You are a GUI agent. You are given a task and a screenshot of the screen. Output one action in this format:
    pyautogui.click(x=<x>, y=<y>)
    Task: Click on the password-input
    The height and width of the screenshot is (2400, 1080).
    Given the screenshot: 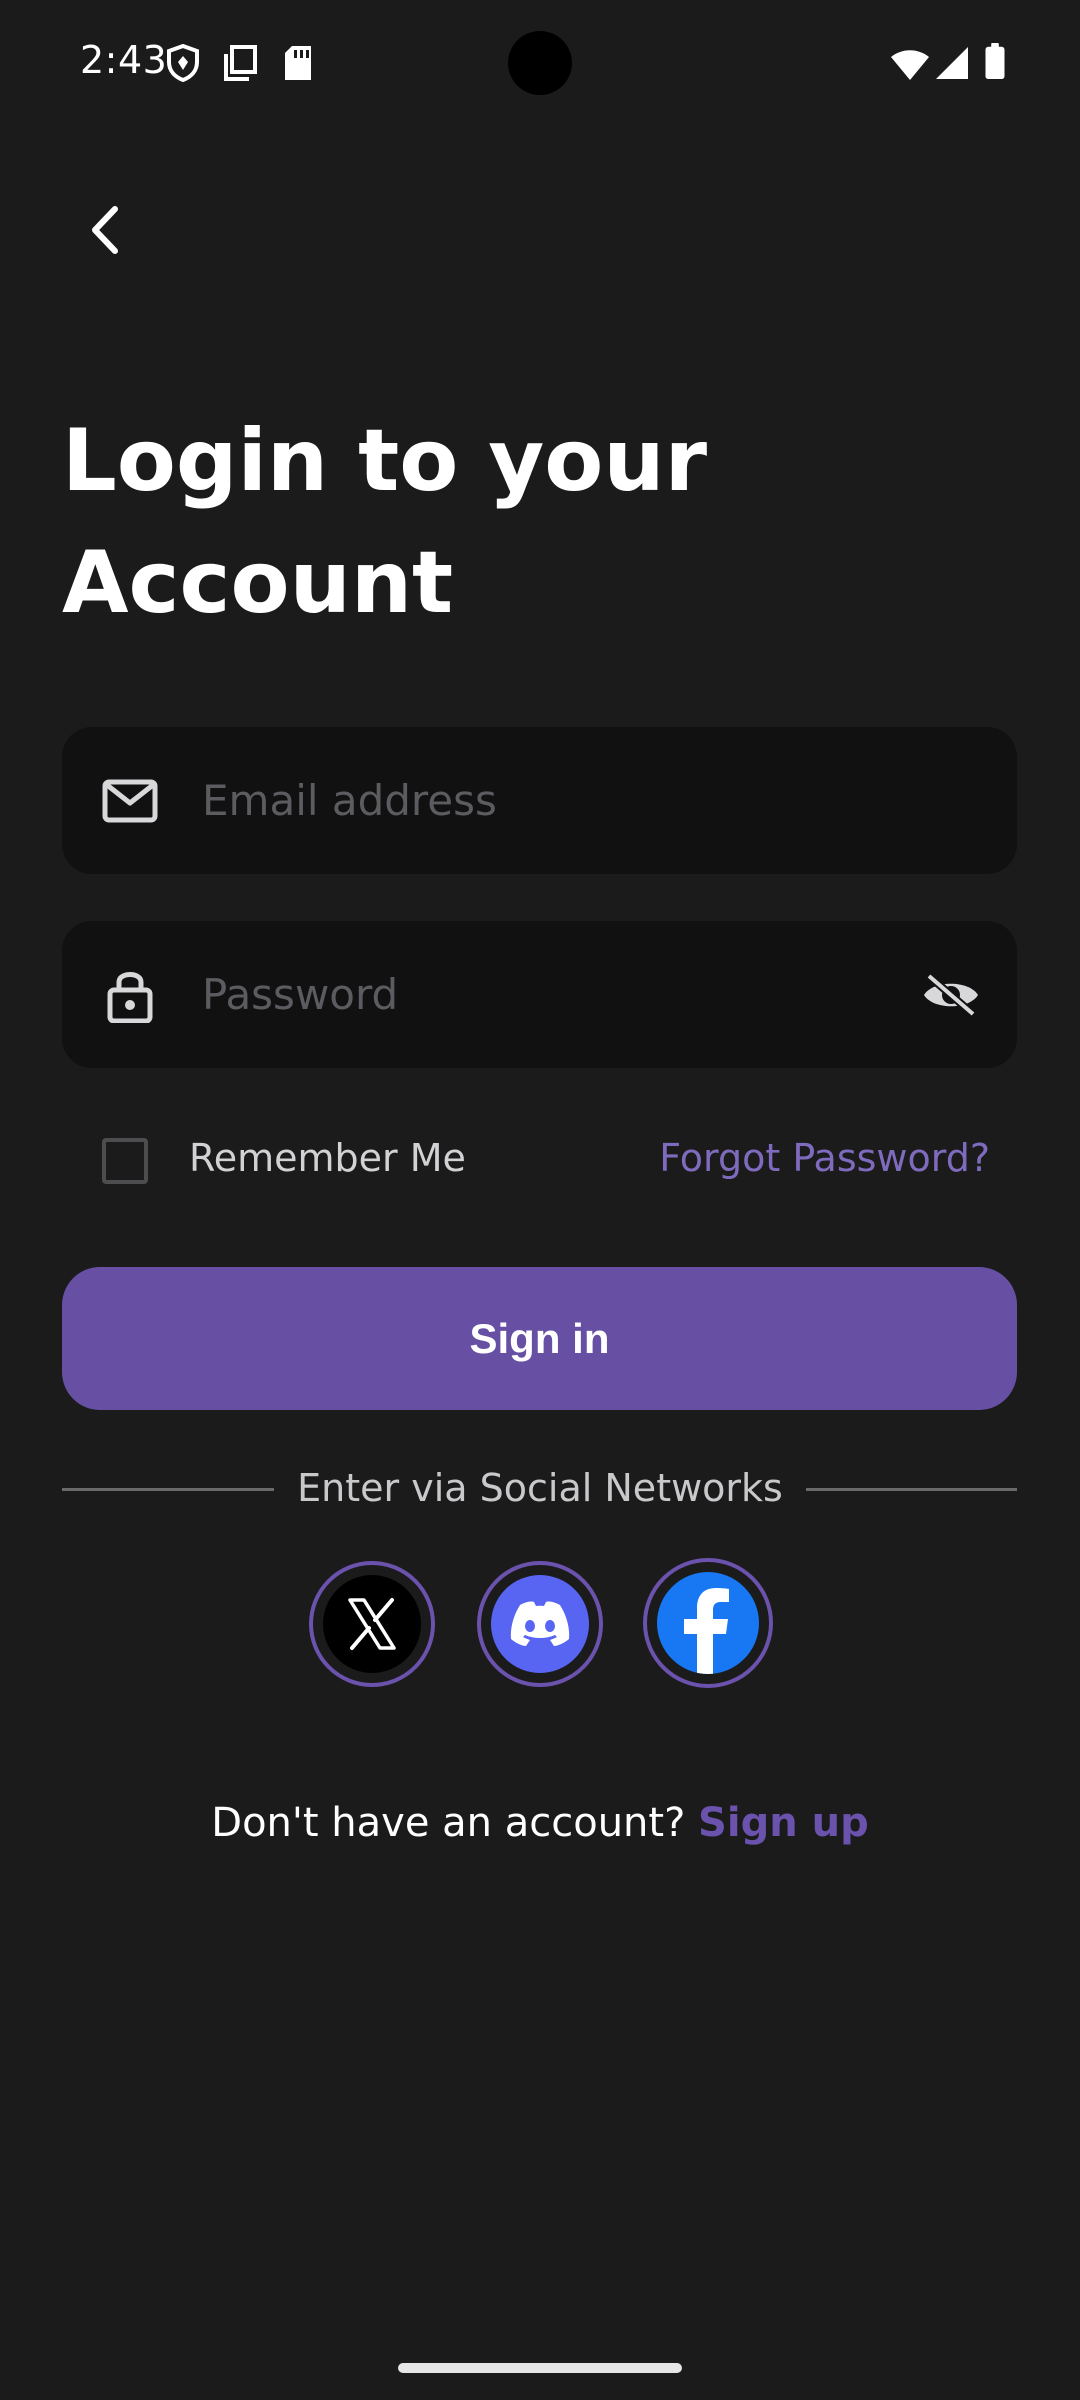 What is the action you would take?
    pyautogui.click(x=540, y=994)
    